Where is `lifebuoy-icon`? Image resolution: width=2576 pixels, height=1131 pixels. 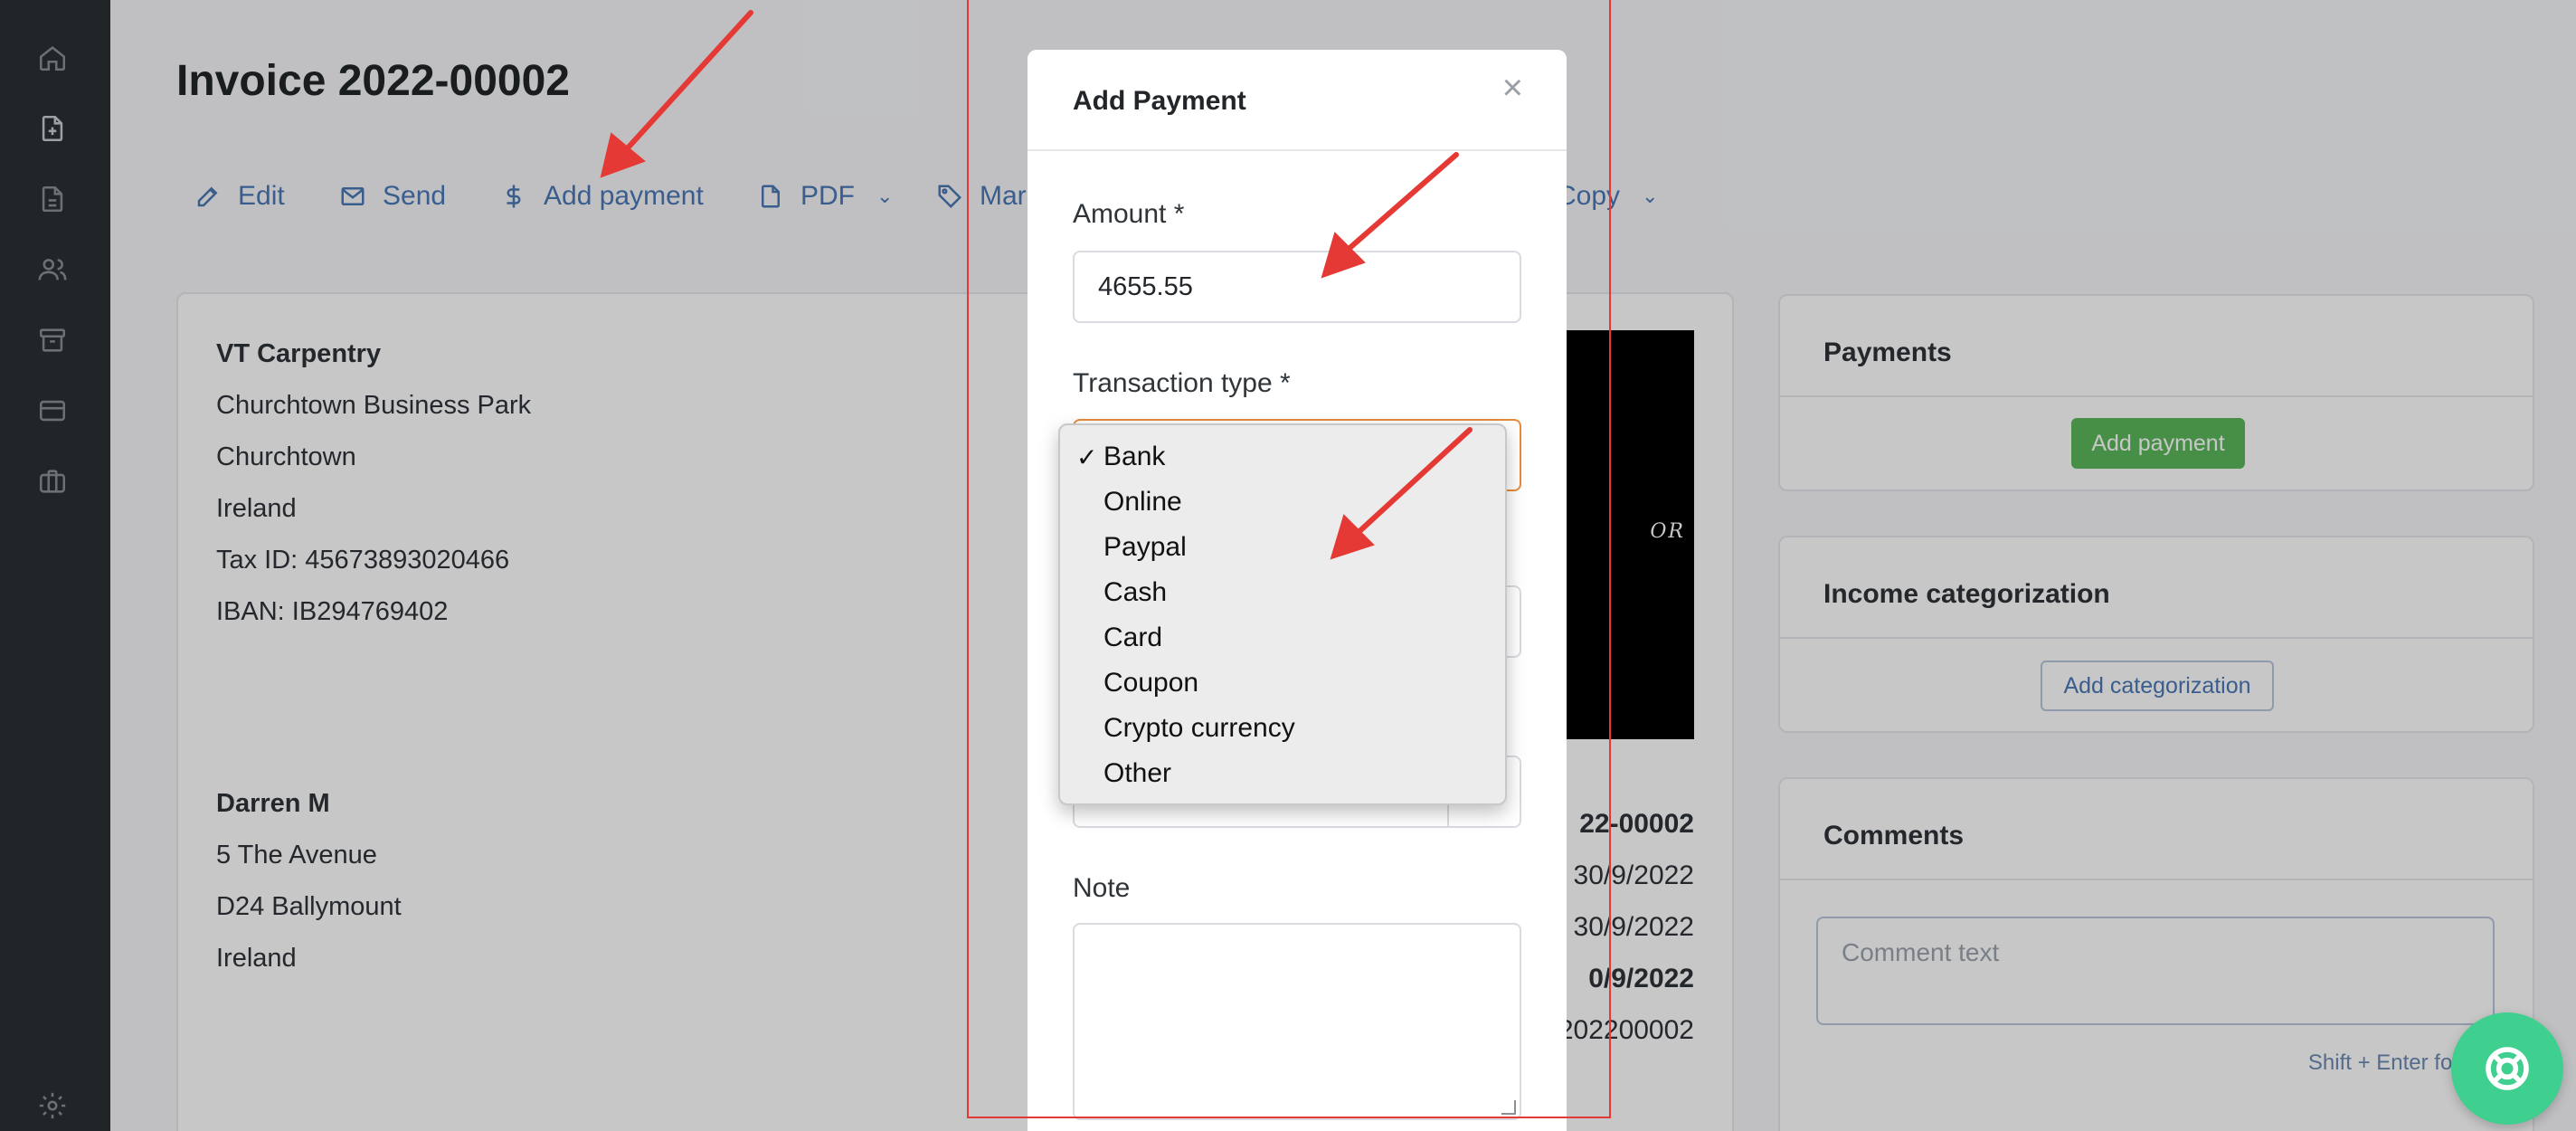 lifebuoy-icon is located at coordinates (2507, 1068).